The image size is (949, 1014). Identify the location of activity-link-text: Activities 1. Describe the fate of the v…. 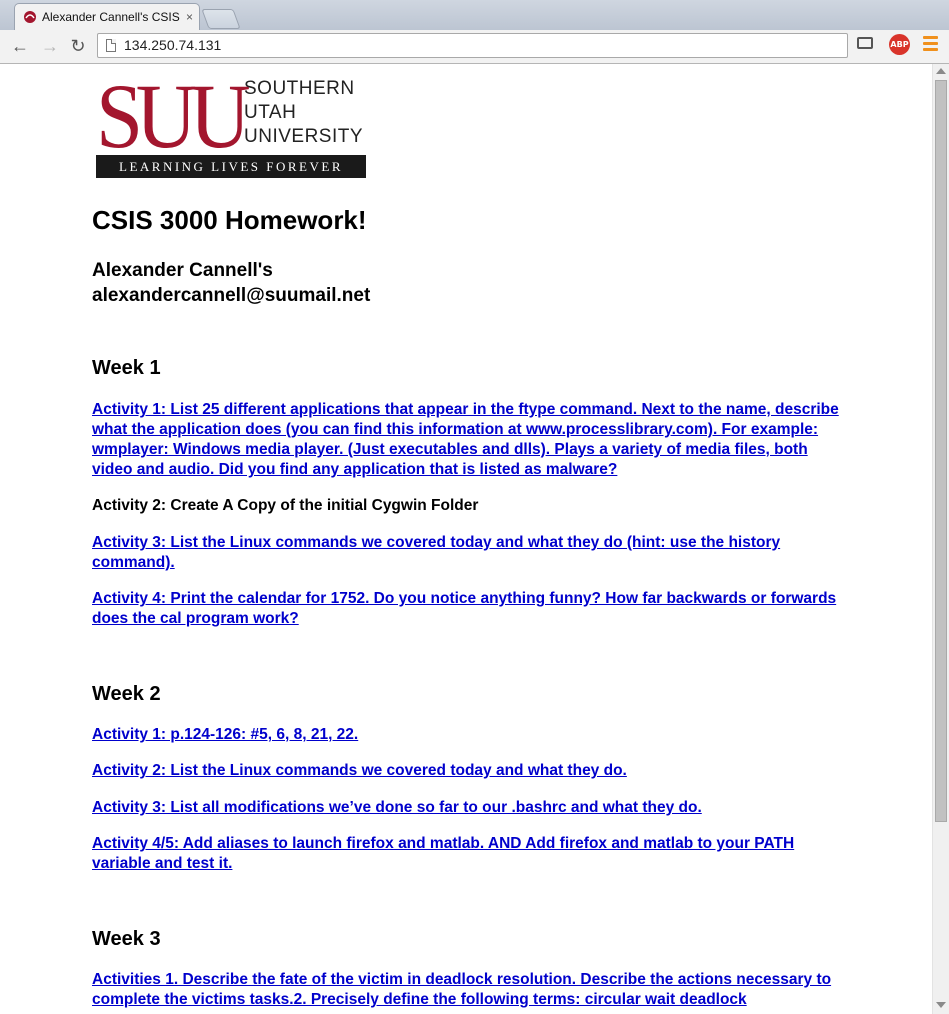
(461, 989).